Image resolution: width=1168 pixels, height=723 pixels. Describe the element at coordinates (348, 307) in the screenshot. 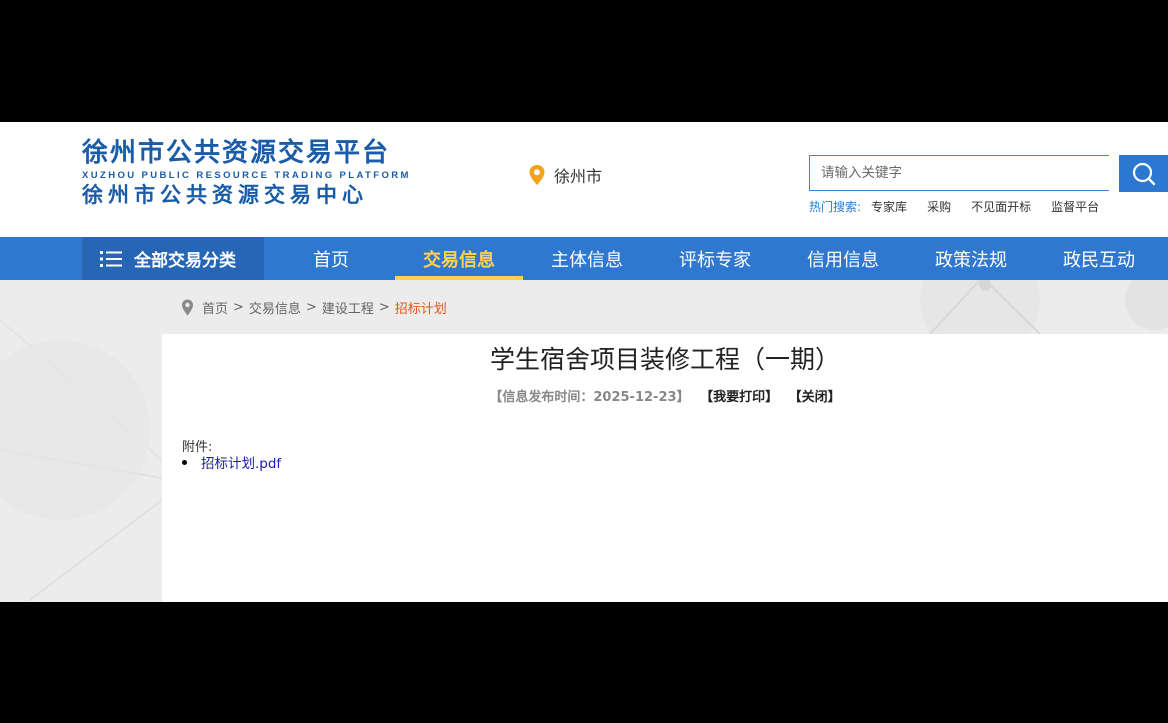

I see `breadcrumb-construction: 建设工程` at that location.